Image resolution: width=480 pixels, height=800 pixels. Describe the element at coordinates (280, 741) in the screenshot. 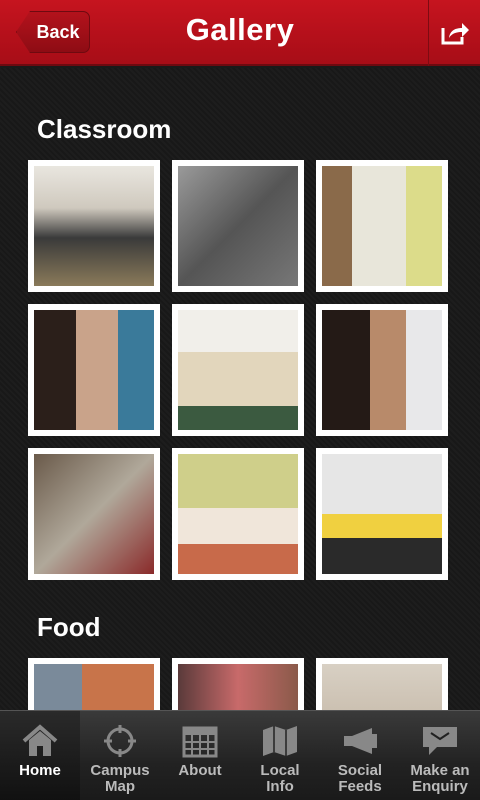

I see `map-icon` at that location.